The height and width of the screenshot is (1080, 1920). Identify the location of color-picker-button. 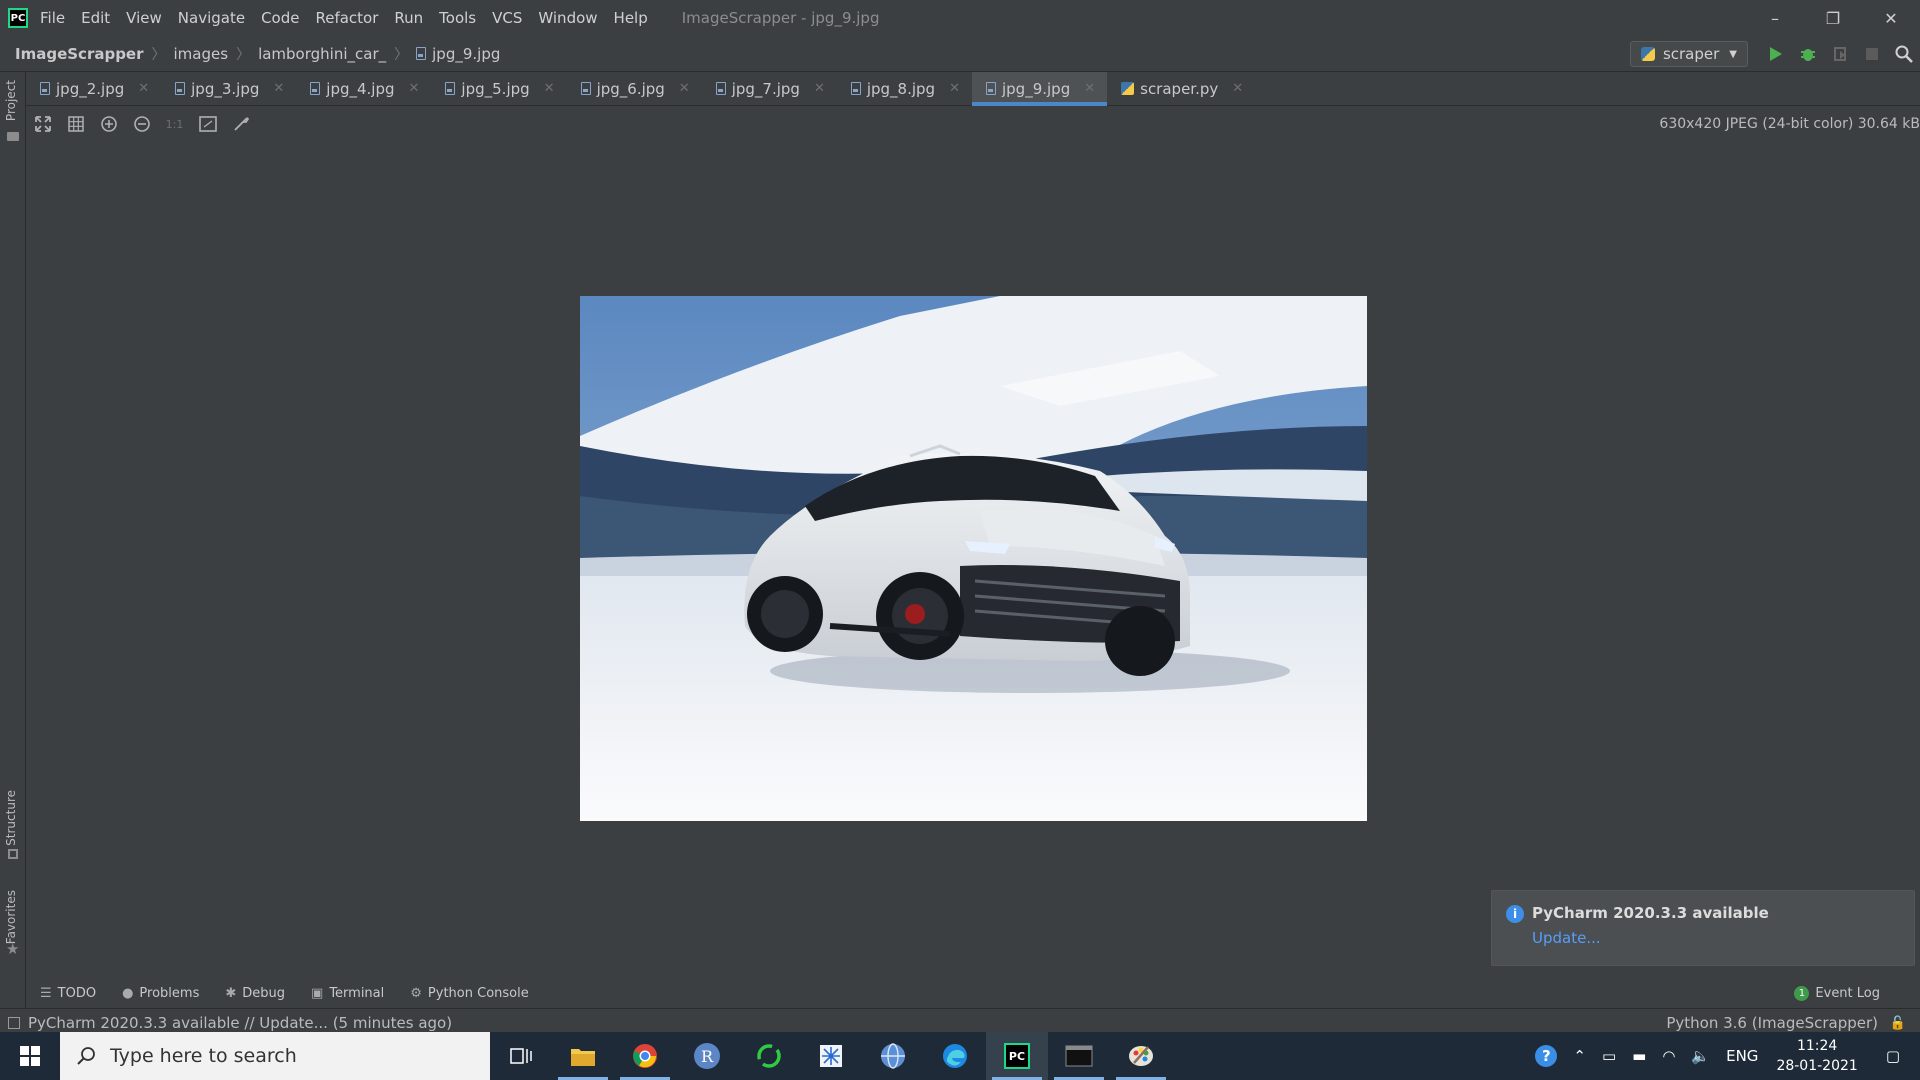
(240, 124).